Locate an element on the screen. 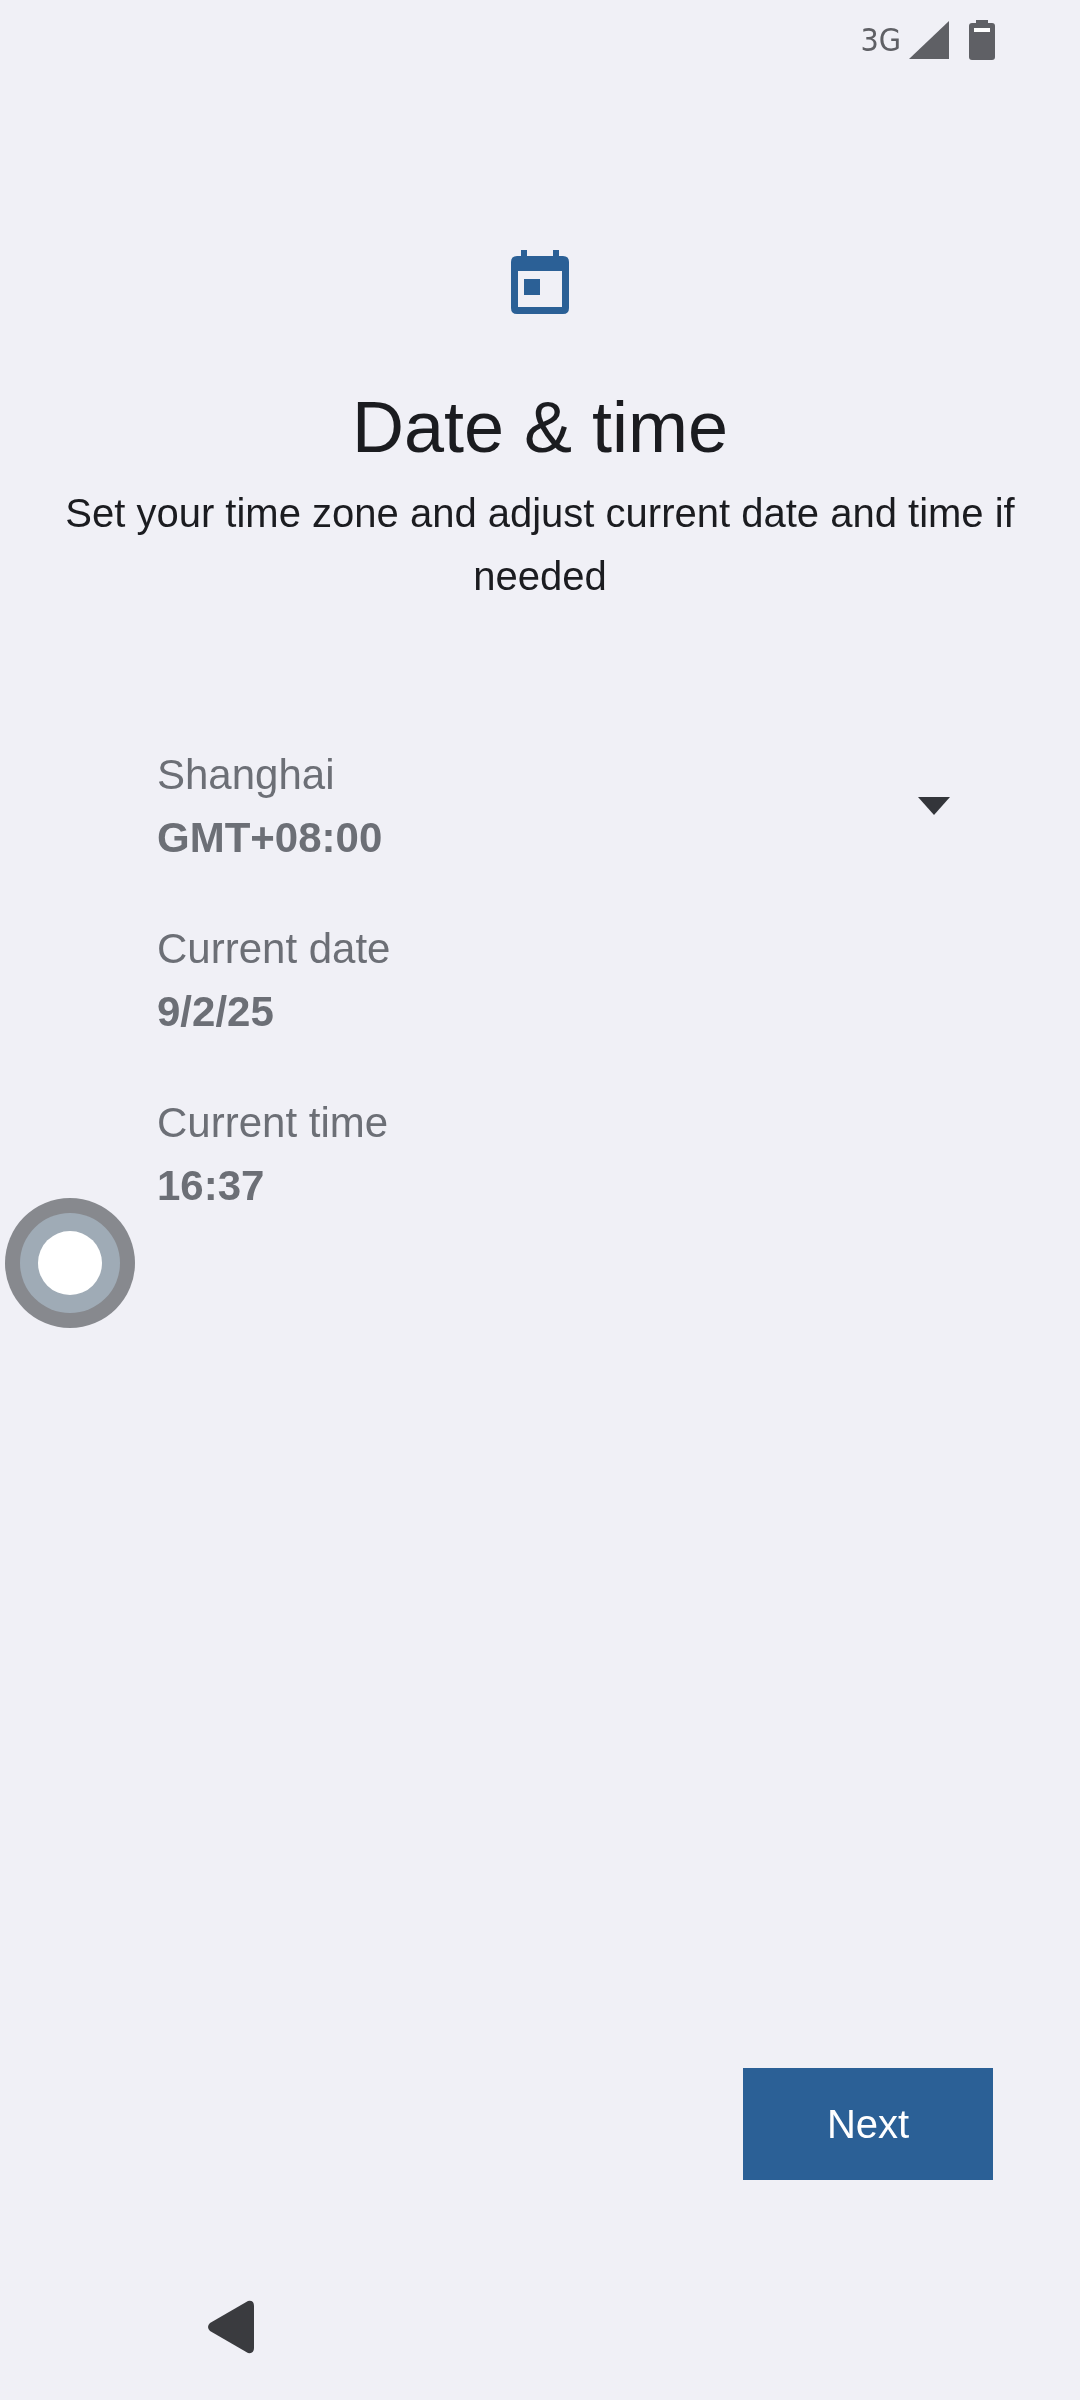  page-subtitle: Set your time zone and adjust current date and time if needed is located at coordinates (540, 545).